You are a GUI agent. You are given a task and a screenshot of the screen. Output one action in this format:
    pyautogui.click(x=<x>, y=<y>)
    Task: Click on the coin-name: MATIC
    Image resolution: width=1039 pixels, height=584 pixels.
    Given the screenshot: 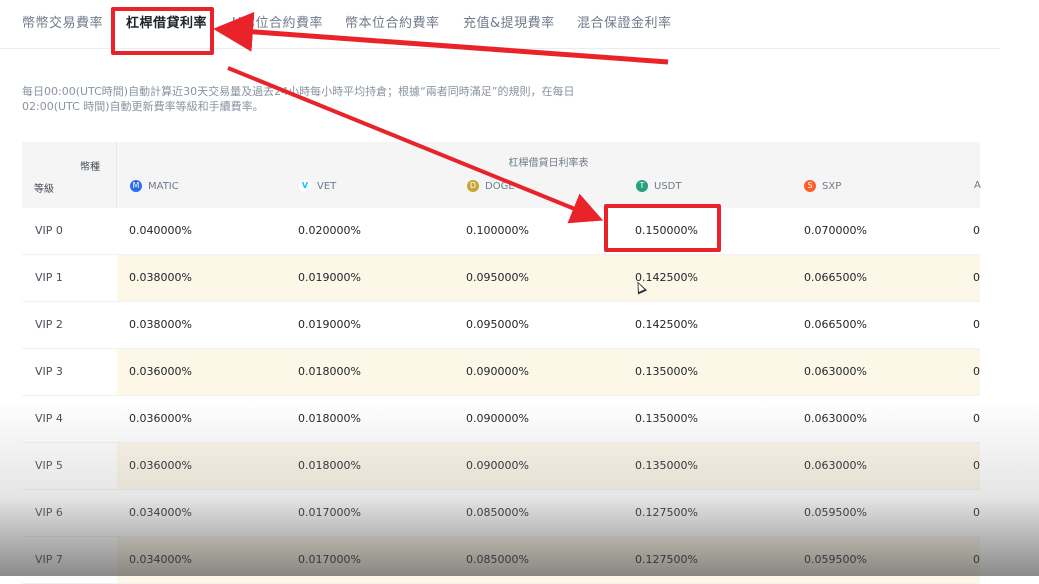 What is the action you would take?
    pyautogui.click(x=163, y=186)
    